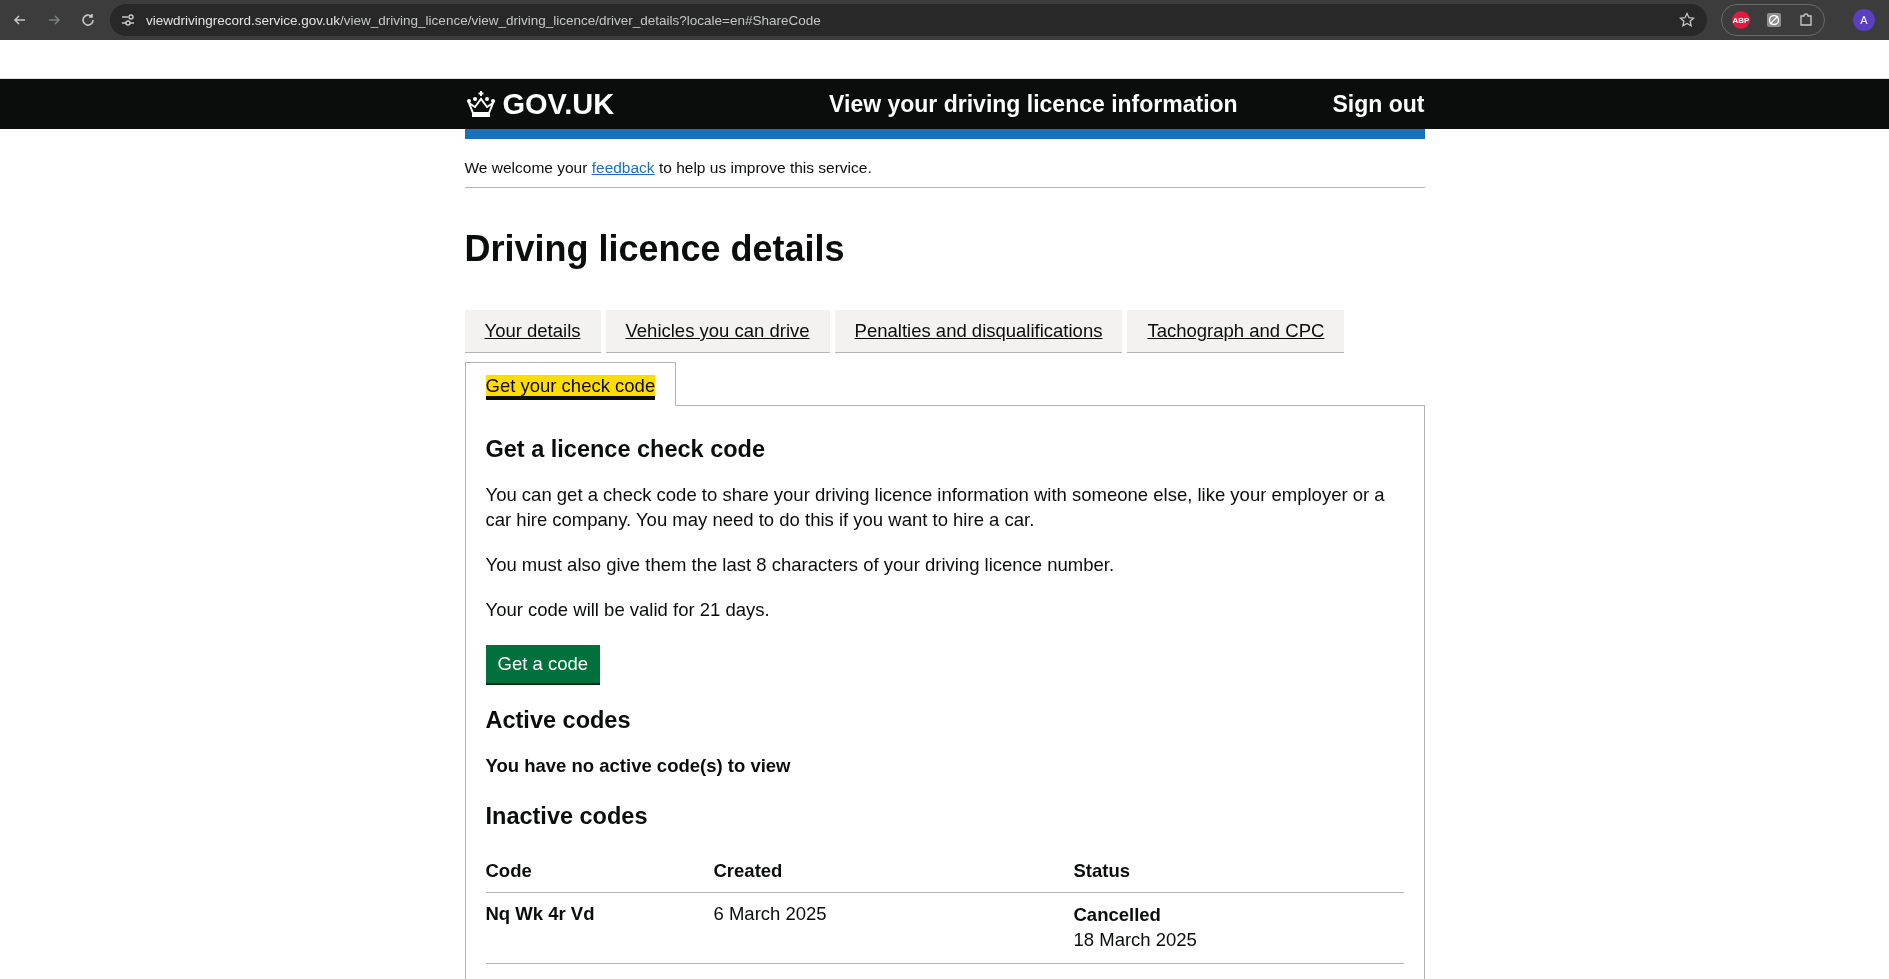  I want to click on govuk-logo-link: GOV.UK, so click(539, 104).